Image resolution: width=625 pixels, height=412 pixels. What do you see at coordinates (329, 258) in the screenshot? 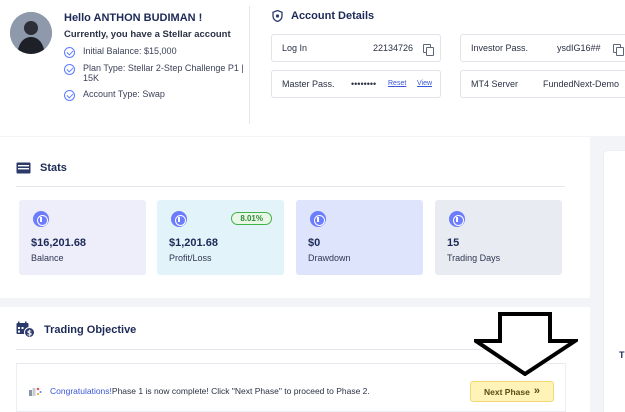
I see `drawdown-label: Drawdown` at bounding box center [329, 258].